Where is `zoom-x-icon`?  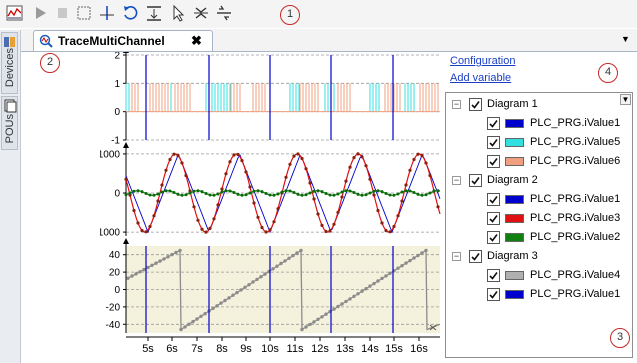 zoom-x-icon is located at coordinates (224, 13).